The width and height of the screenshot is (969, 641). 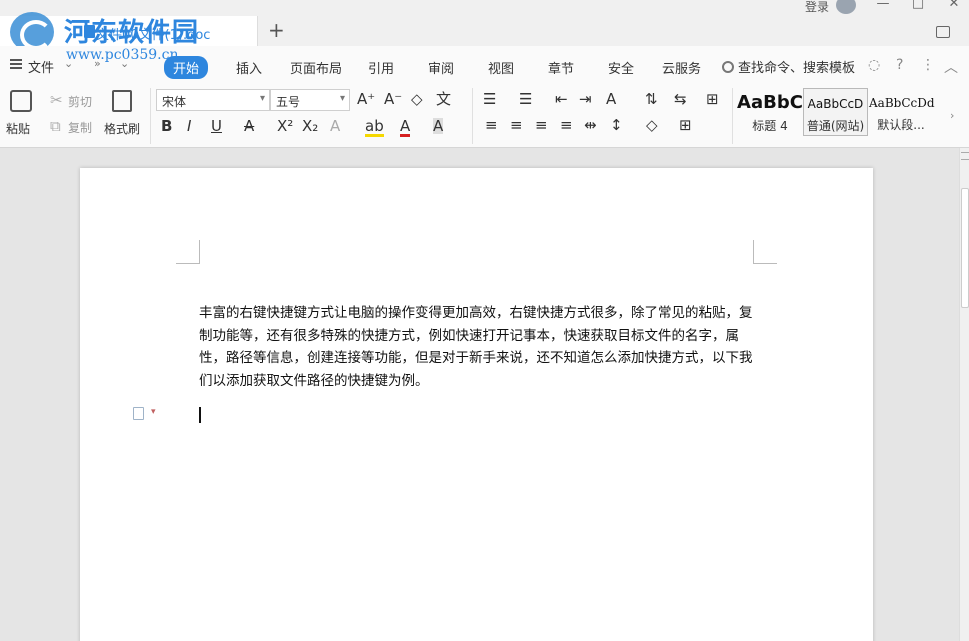 I want to click on style-name: 标题 4, so click(x=770, y=126).